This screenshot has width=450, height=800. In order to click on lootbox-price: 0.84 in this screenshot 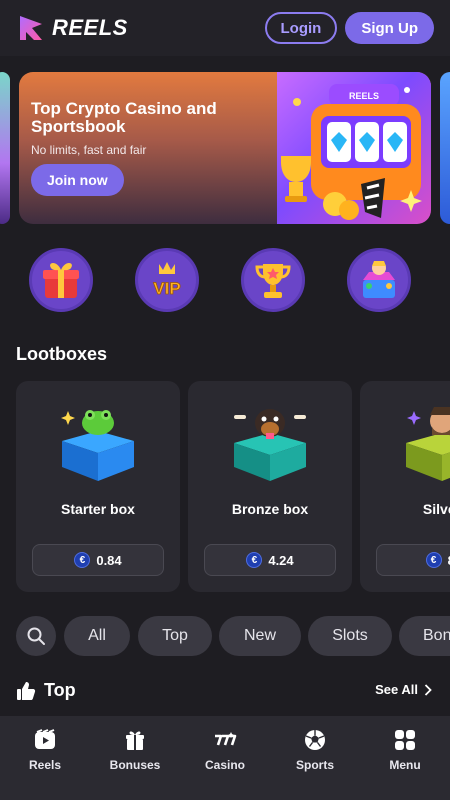, I will do `click(109, 560)`.